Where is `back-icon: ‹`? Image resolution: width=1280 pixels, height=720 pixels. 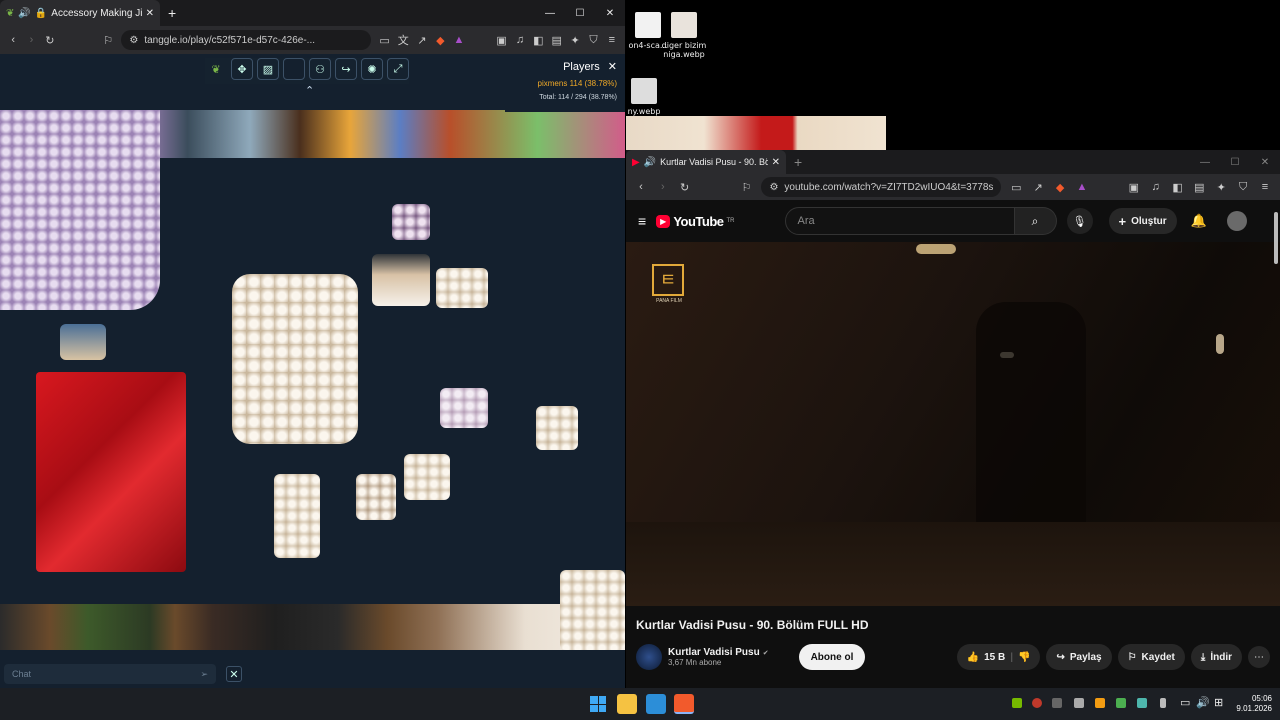 back-icon: ‹ is located at coordinates (641, 187).